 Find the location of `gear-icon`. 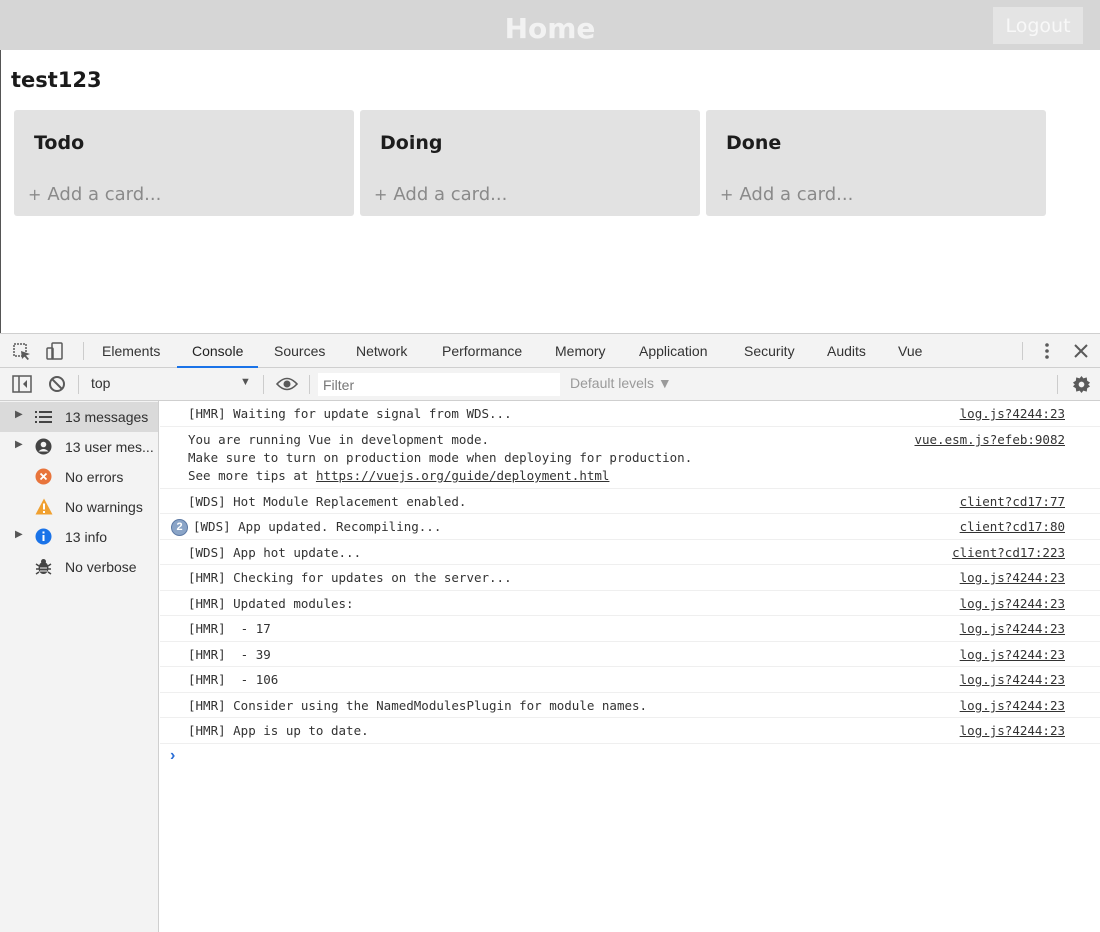

gear-icon is located at coordinates (1081, 387).